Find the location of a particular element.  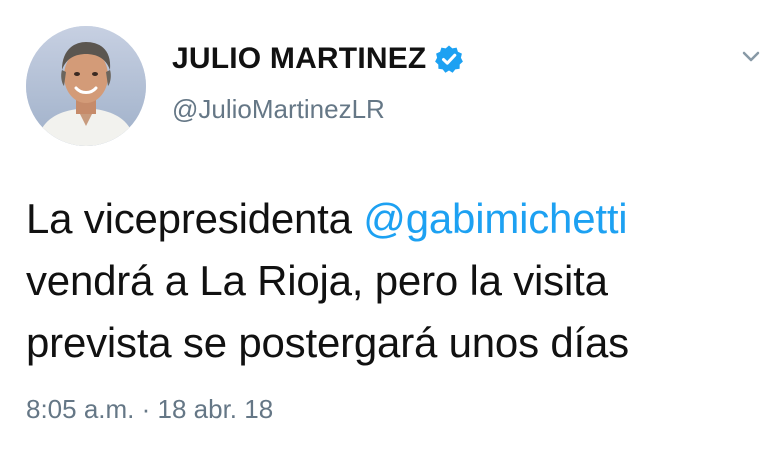

mention-link: @gabimichetti is located at coordinates (495, 218).